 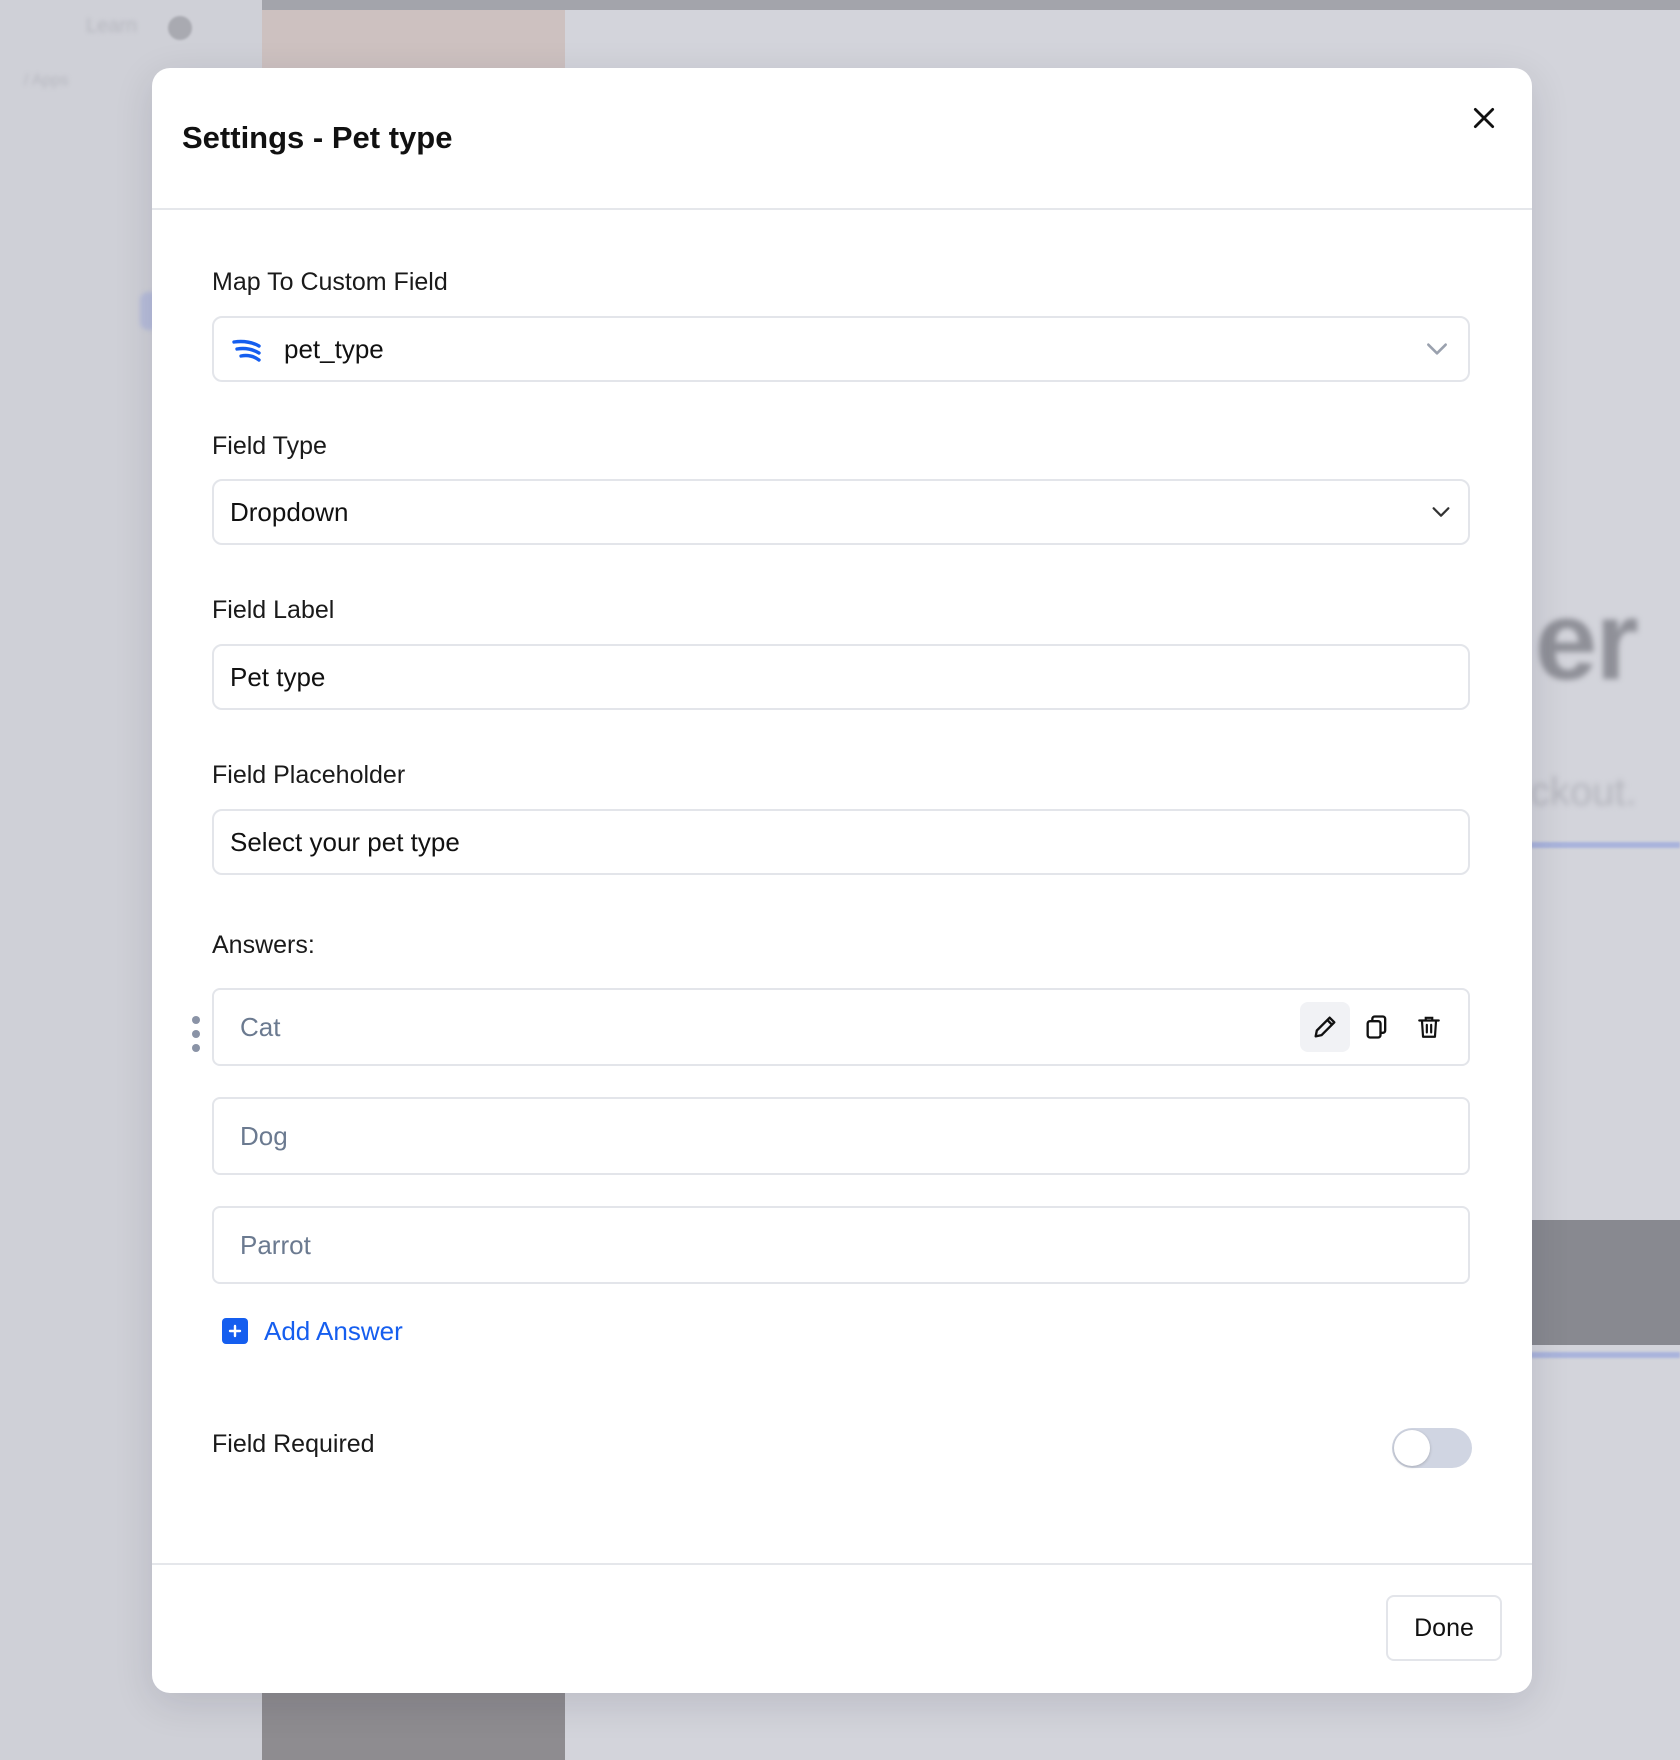 I want to click on background-breadcrumb: / Apps, so click(x=46, y=80).